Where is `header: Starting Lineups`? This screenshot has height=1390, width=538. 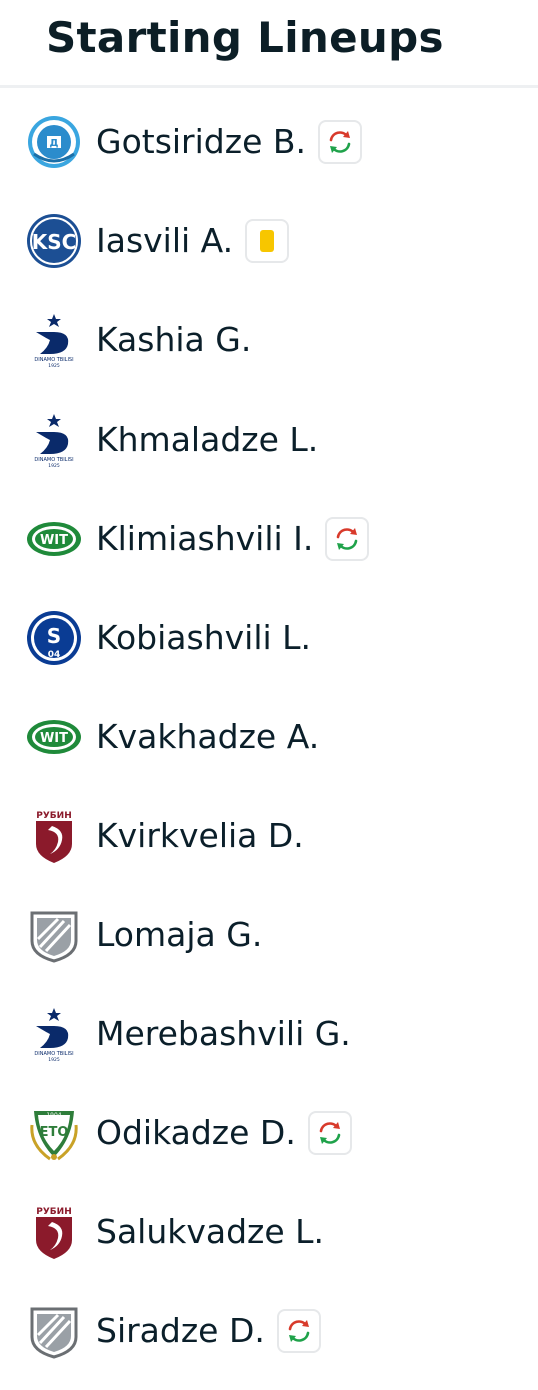
header: Starting Lineups is located at coordinates (269, 44).